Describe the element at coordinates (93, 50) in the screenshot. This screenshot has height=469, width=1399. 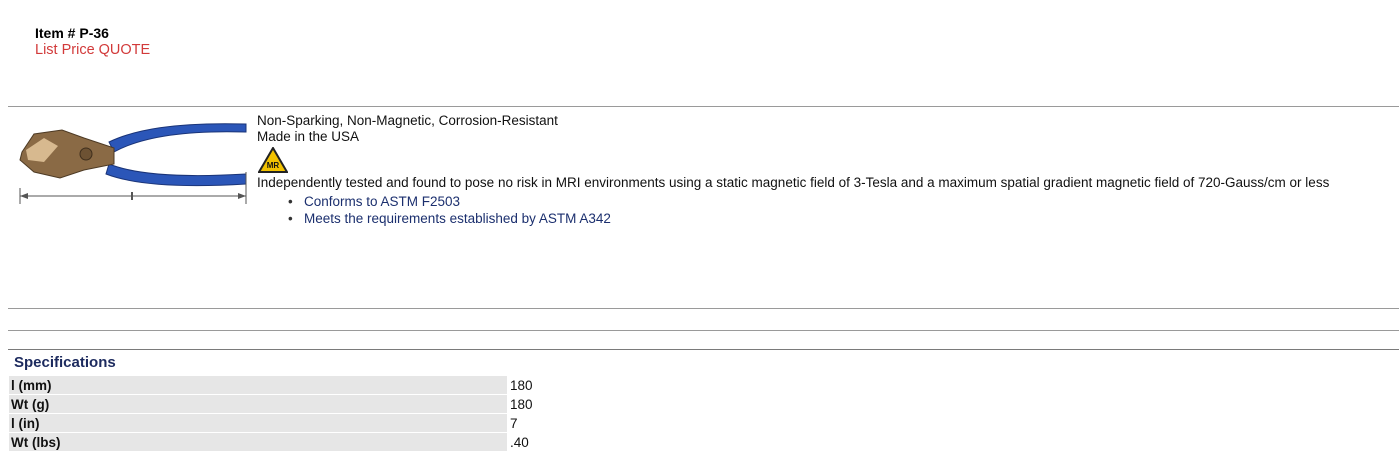
I see `list-price: List Price QUOTE` at that location.